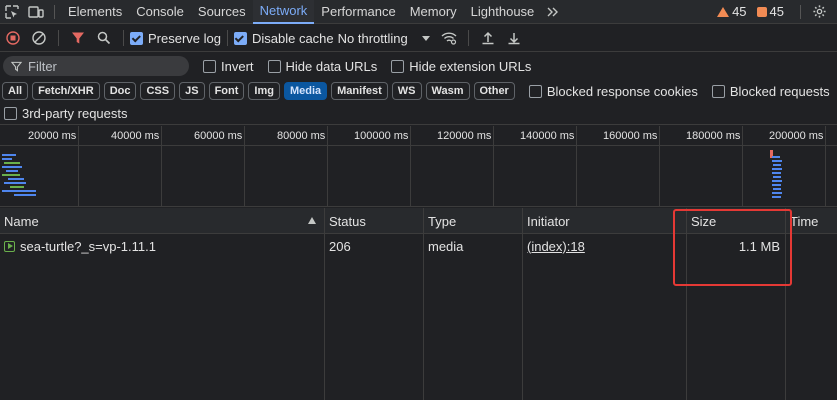 The image size is (837, 400). Describe the element at coordinates (359, 91) in the screenshot. I see `type-filter-manifest: Manifest` at that location.